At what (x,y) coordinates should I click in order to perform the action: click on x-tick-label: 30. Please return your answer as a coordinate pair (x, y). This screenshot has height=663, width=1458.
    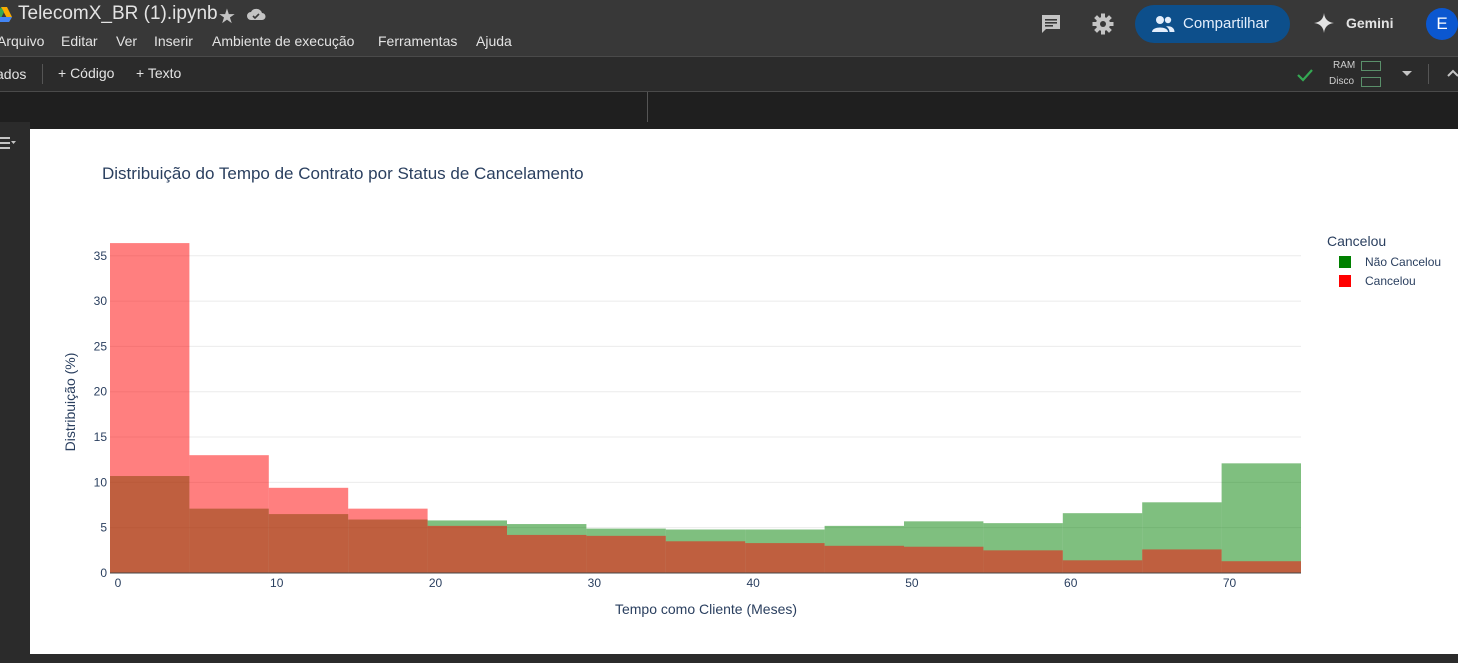
    Looking at the image, I should click on (595, 583).